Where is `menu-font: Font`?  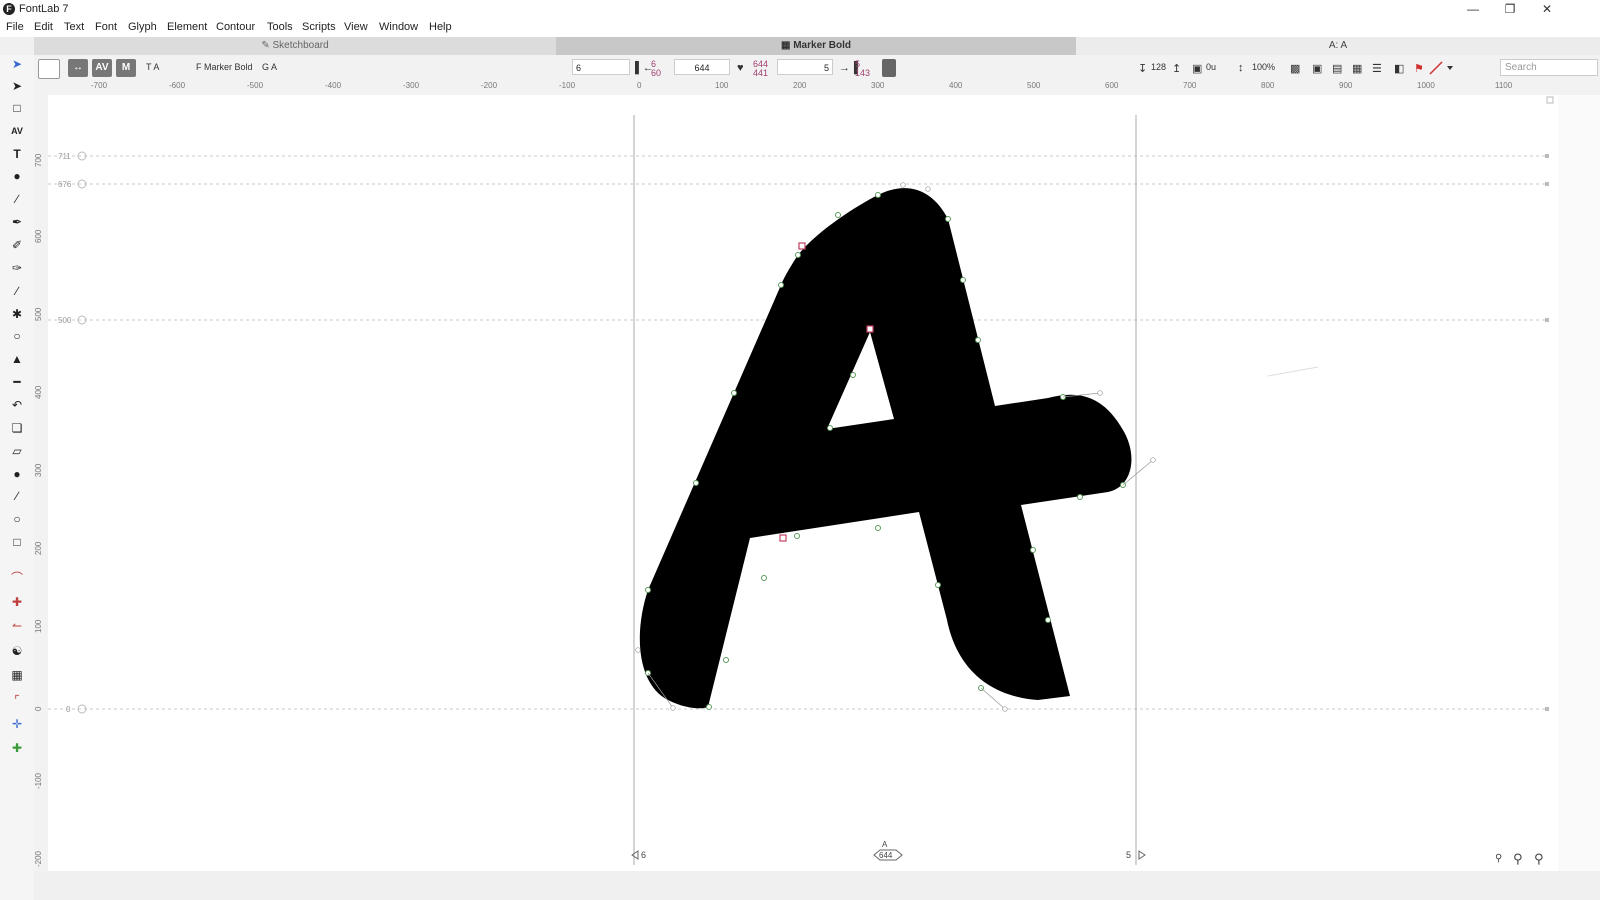 menu-font: Font is located at coordinates (106, 27).